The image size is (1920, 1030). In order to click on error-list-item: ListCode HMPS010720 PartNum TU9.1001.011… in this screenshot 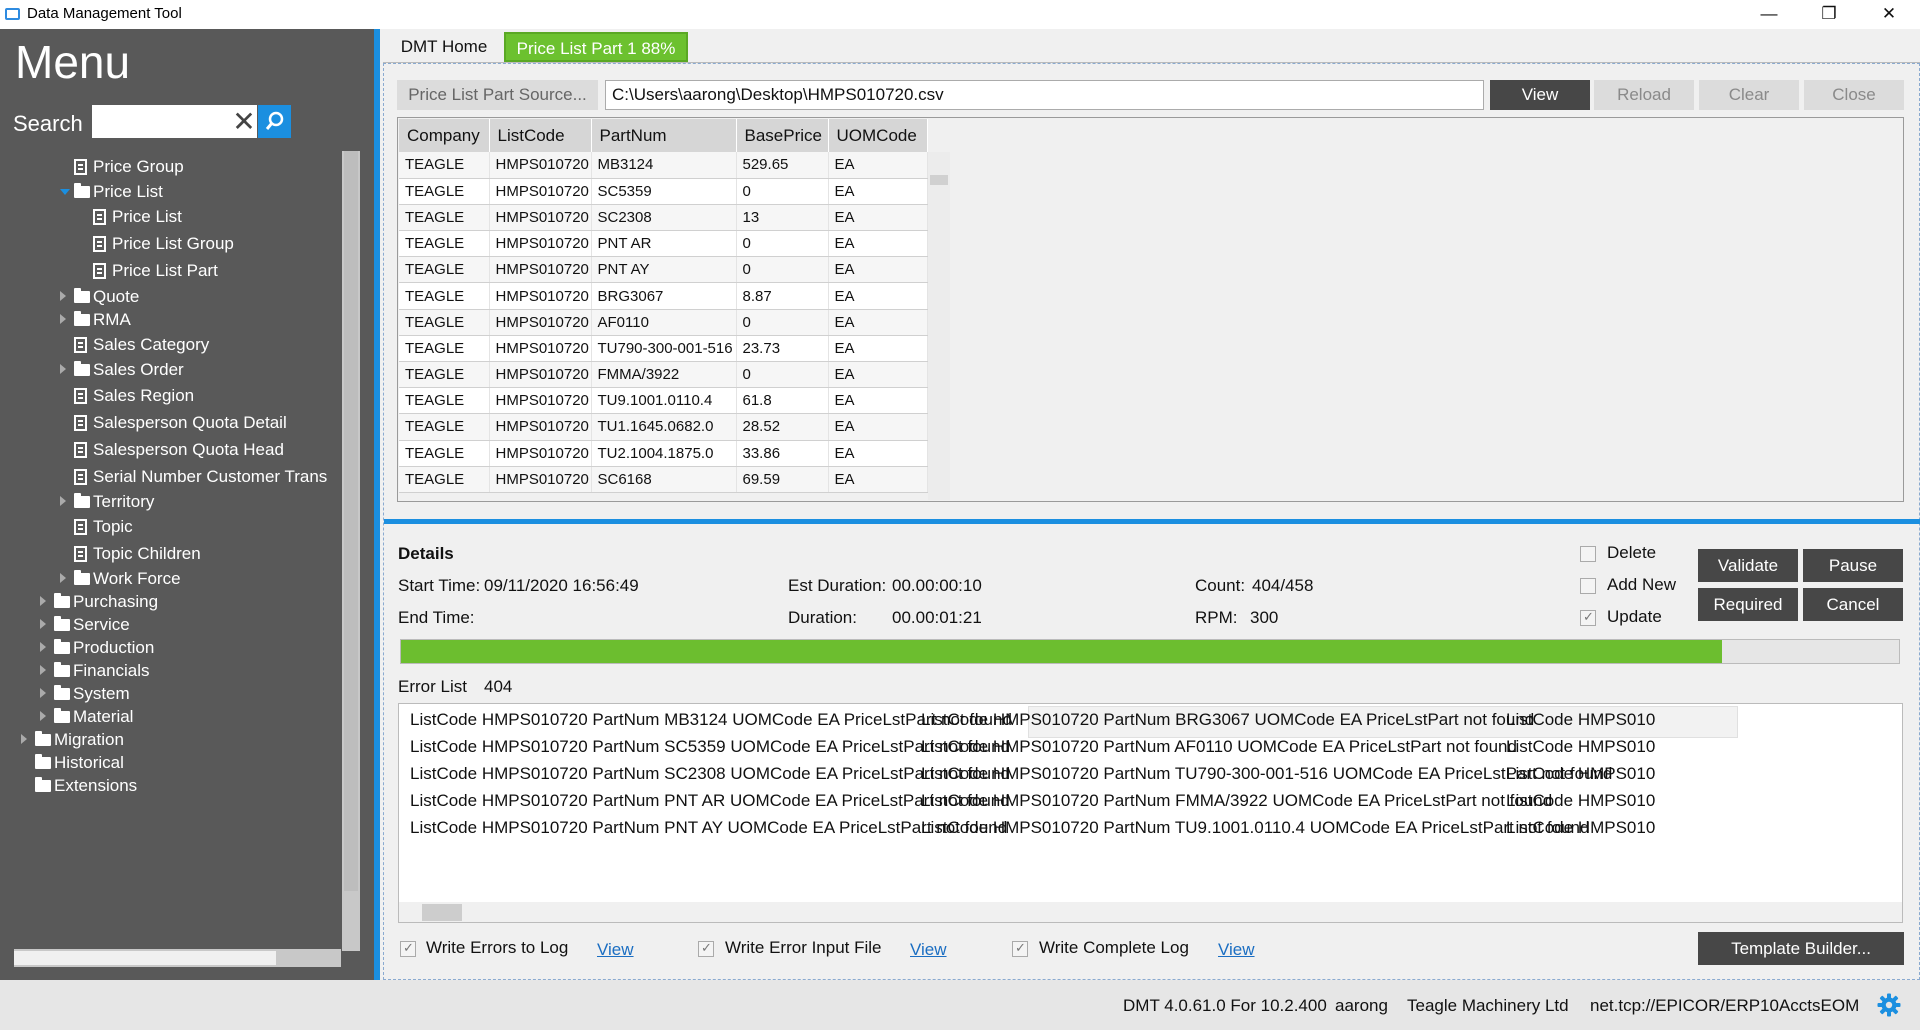, I will do `click(1255, 828)`.